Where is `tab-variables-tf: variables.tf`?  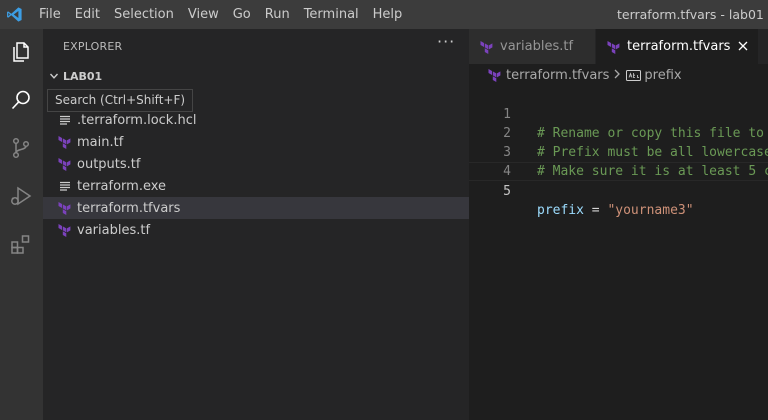 tab-variables-tf: variables.tf is located at coordinates (533, 46).